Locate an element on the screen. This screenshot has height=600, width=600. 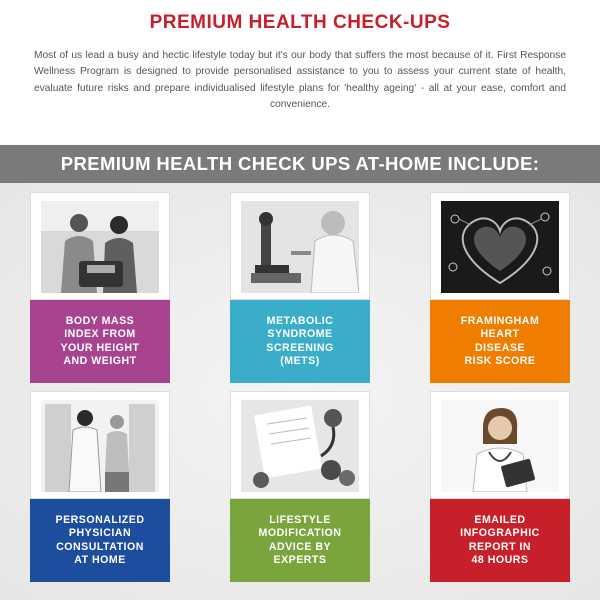
stethoscope-icon is located at coordinates (300, 446).